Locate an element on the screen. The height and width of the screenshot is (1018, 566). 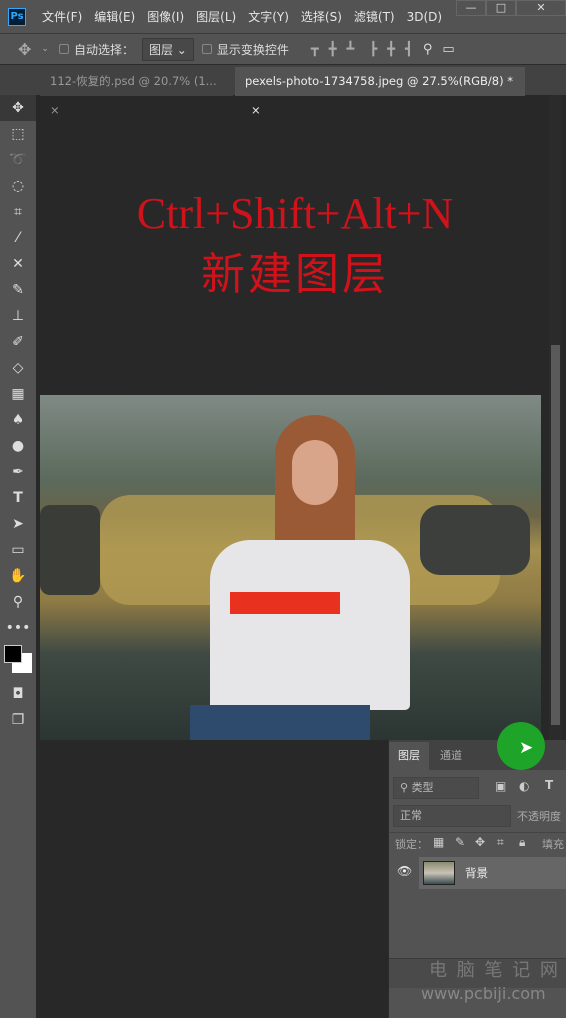
layer-name: 背景 is located at coordinates (476, 873).